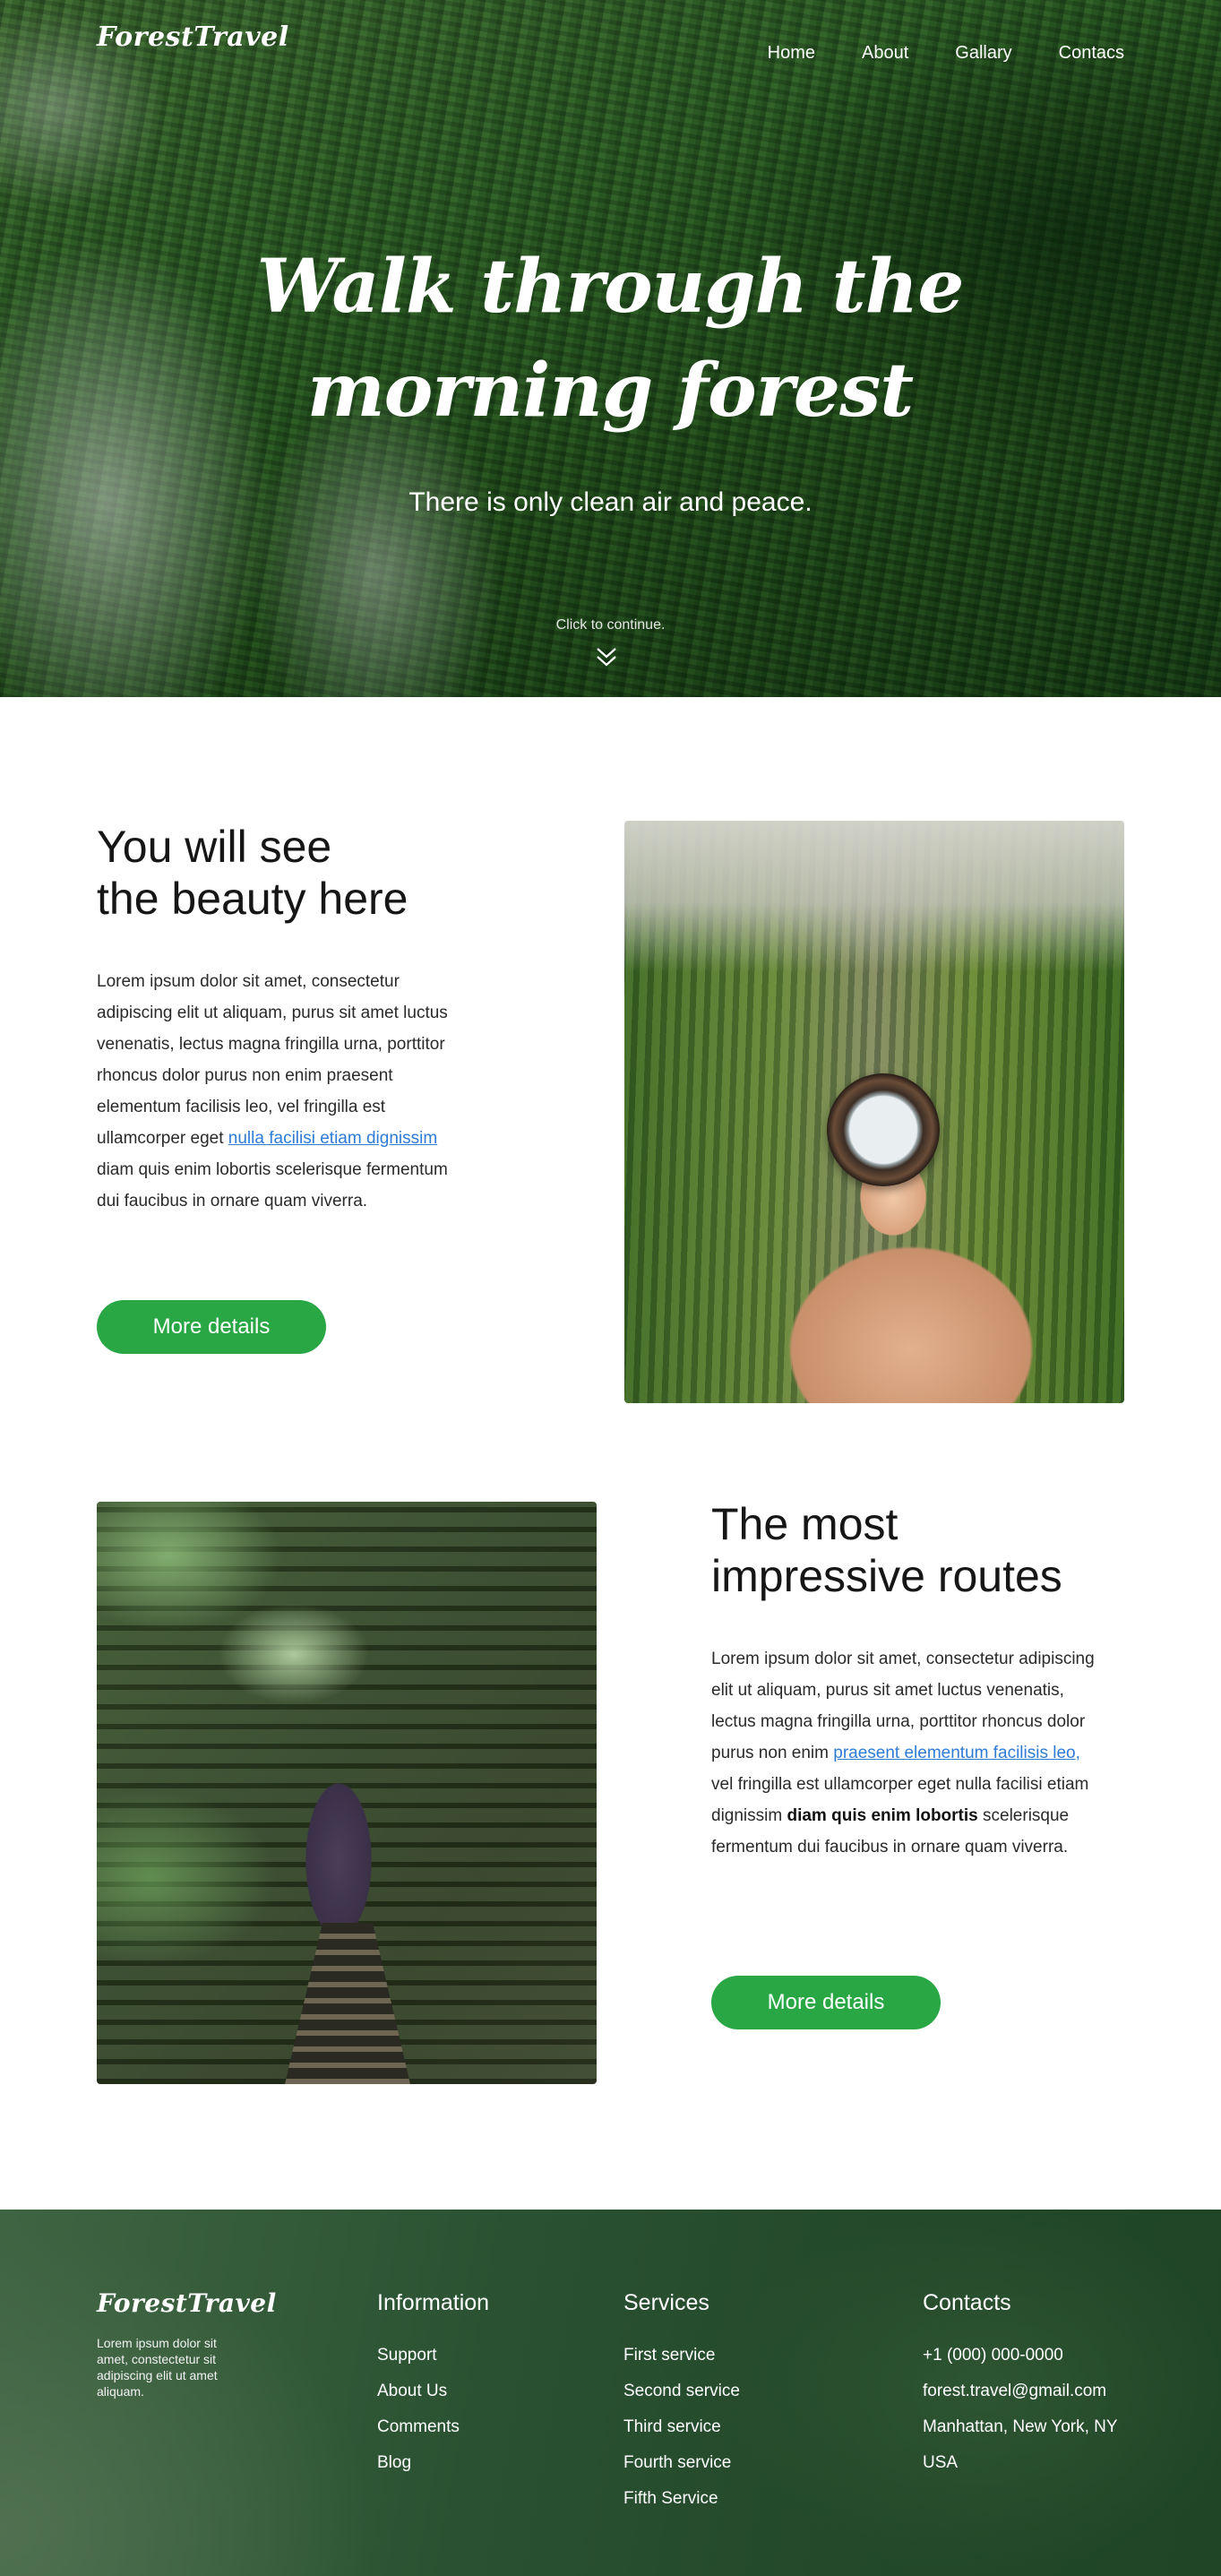 The image size is (1221, 2576). Describe the element at coordinates (332, 1139) in the screenshot. I see `inline-link: nulla facilisi etiam dignissim` at that location.